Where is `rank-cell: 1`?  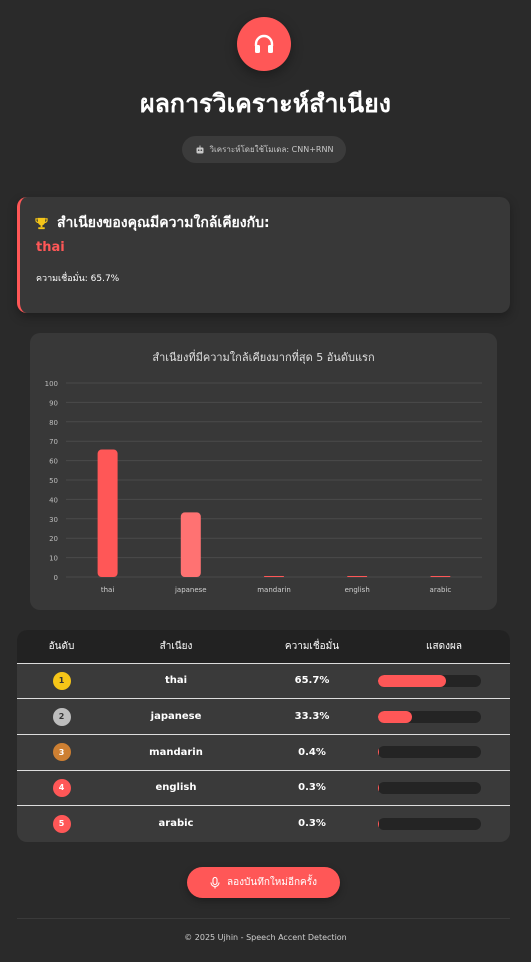 rank-cell: 1 is located at coordinates (61, 681).